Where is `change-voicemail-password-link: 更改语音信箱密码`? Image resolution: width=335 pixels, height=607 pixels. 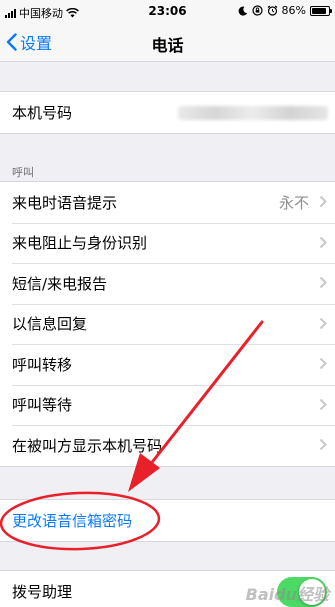
change-voicemail-password-link: 更改语音信箱密码 is located at coordinates (72, 520).